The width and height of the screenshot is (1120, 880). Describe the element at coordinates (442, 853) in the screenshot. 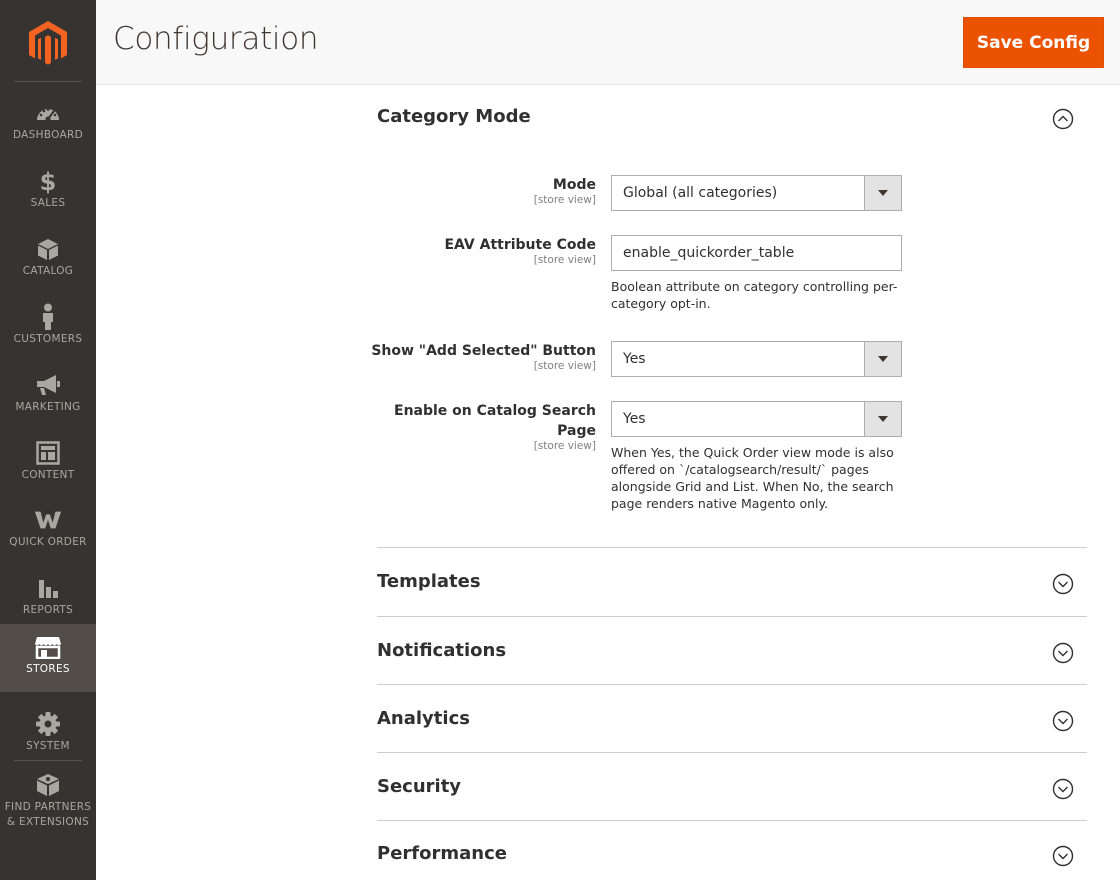

I see `section-title-performance: Performance` at that location.